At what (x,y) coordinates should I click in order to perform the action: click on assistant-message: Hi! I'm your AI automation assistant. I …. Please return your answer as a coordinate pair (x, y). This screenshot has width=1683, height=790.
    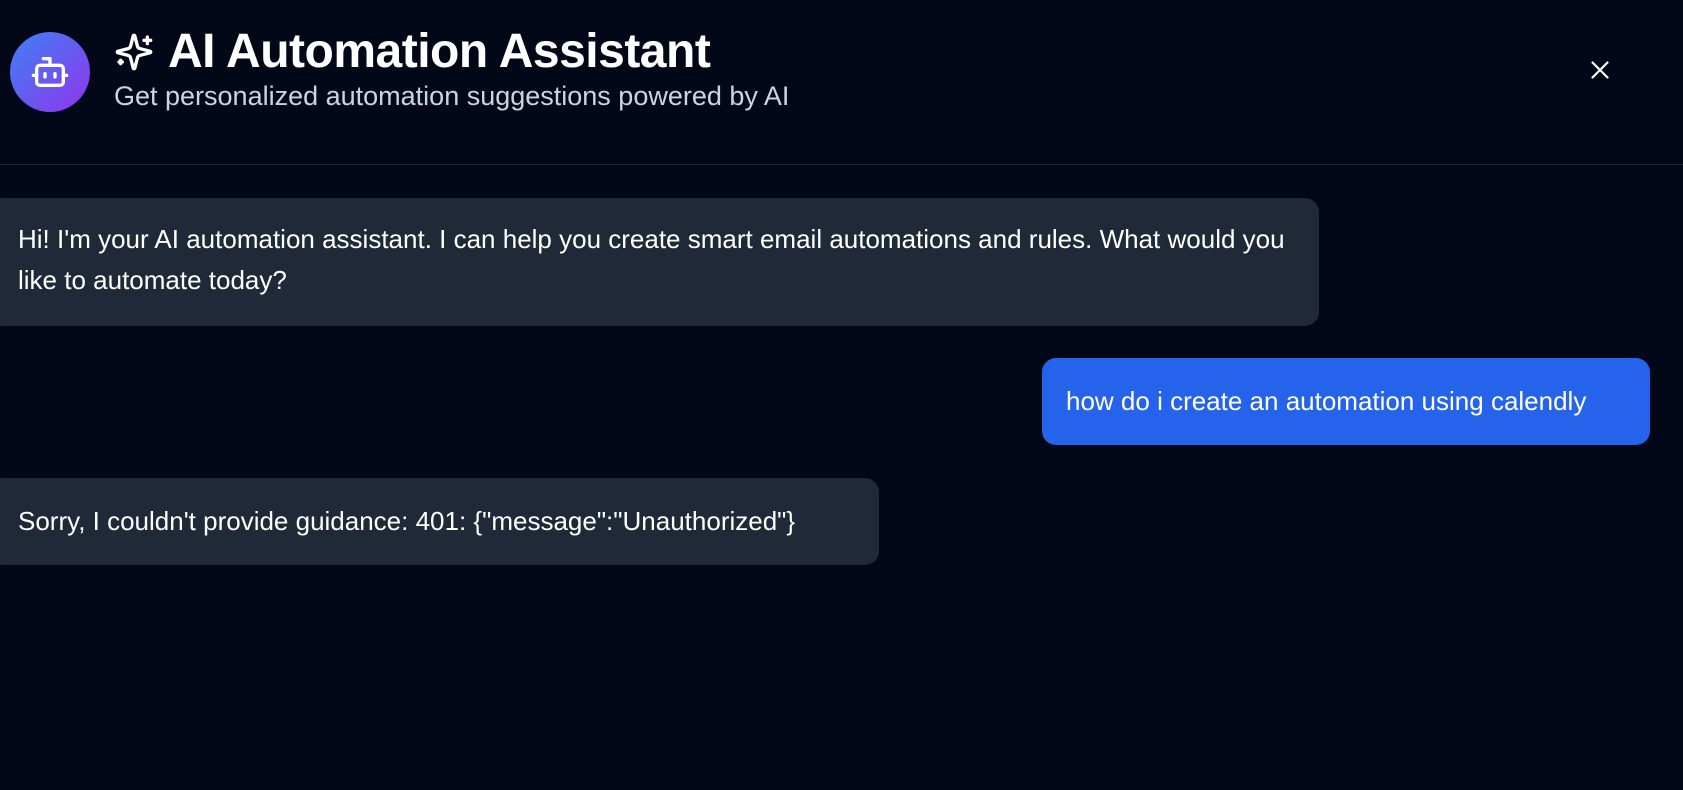
    Looking at the image, I should click on (659, 262).